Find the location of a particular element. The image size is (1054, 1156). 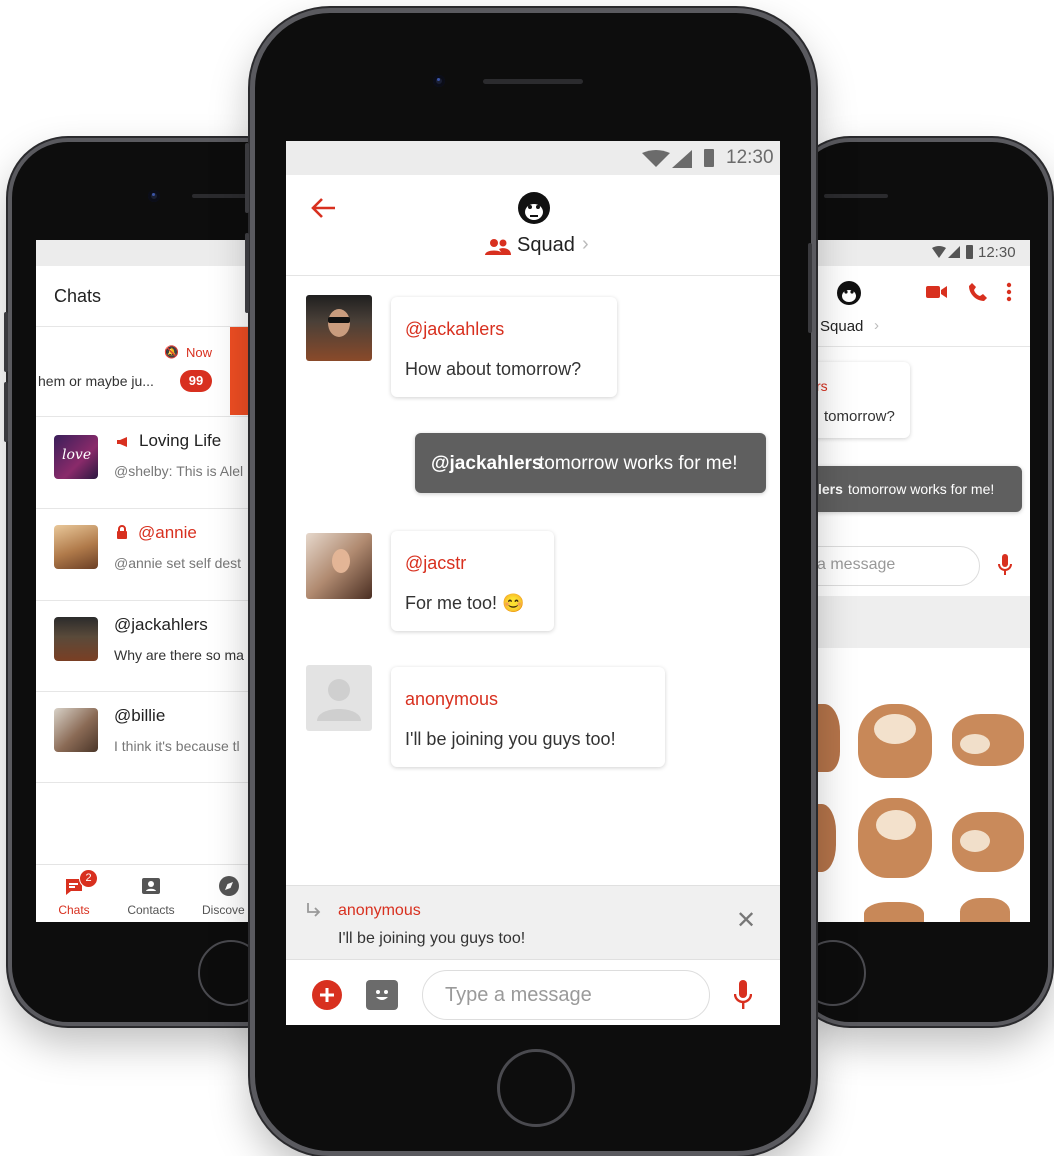

chat-name: @annie is located at coordinates (167, 532).